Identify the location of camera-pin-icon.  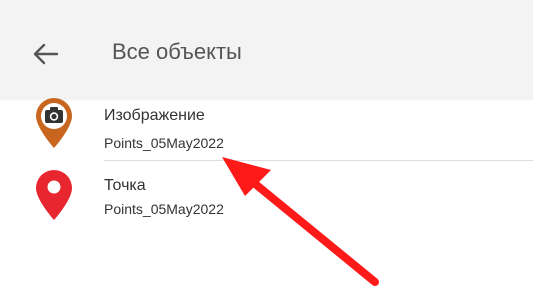
(54, 123).